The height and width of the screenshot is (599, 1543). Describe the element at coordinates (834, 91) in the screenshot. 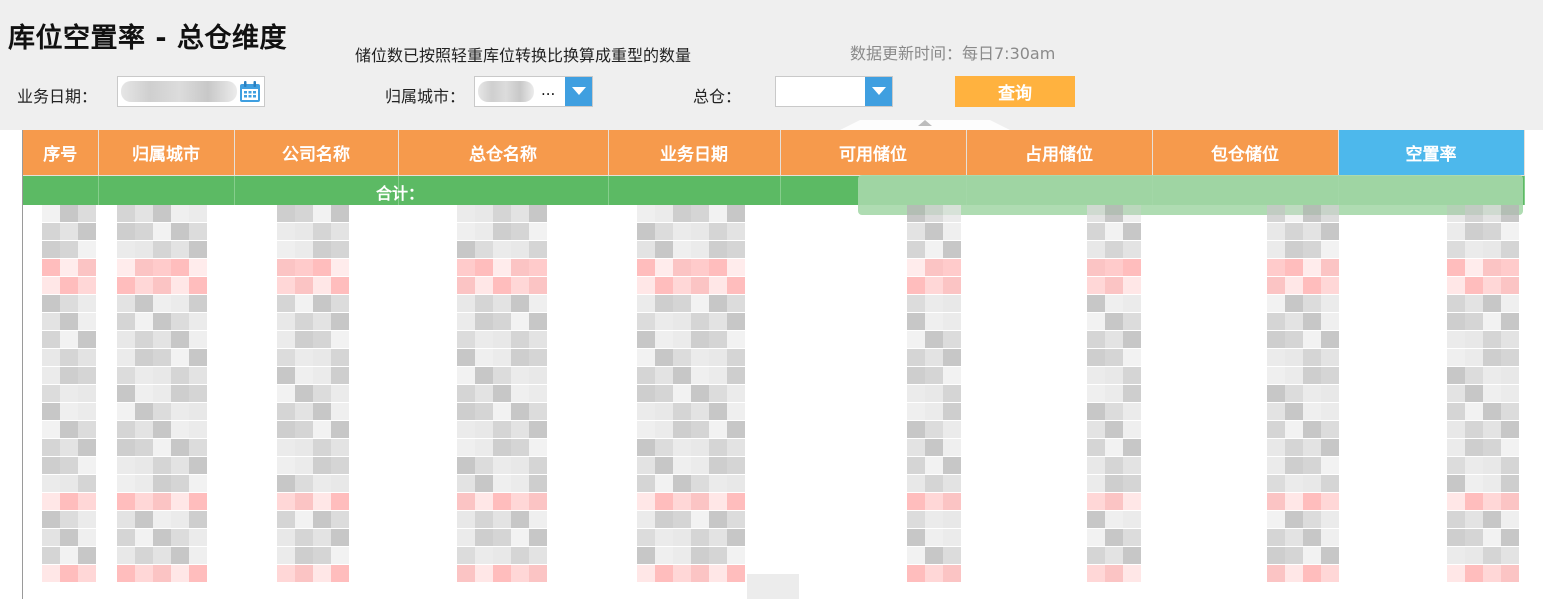

I see `warehouse-select` at that location.